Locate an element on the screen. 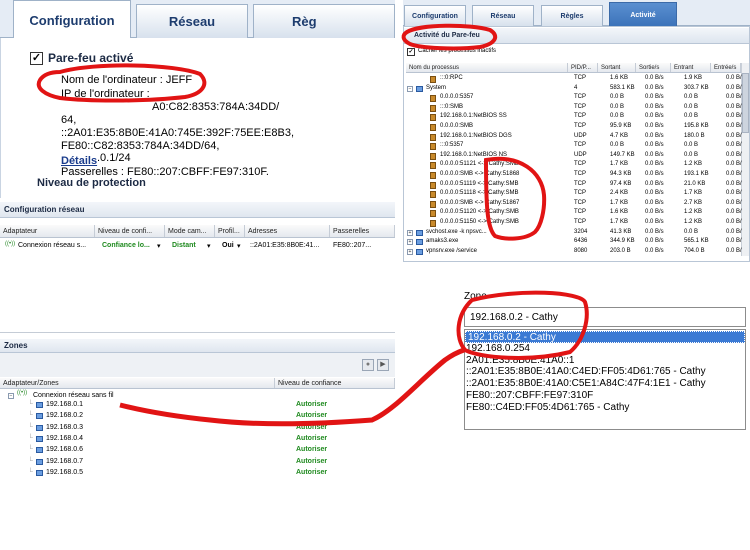  process-in: 1.9 KB is located at coordinates (693, 78).